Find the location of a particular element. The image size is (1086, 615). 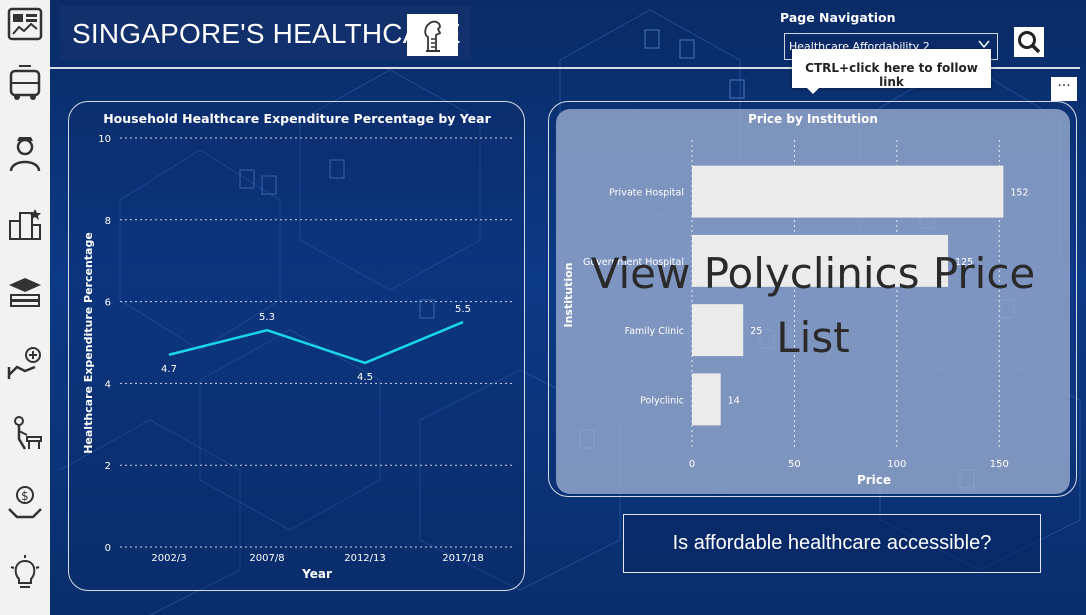

sidebar-item-insights is located at coordinates (25, 573).